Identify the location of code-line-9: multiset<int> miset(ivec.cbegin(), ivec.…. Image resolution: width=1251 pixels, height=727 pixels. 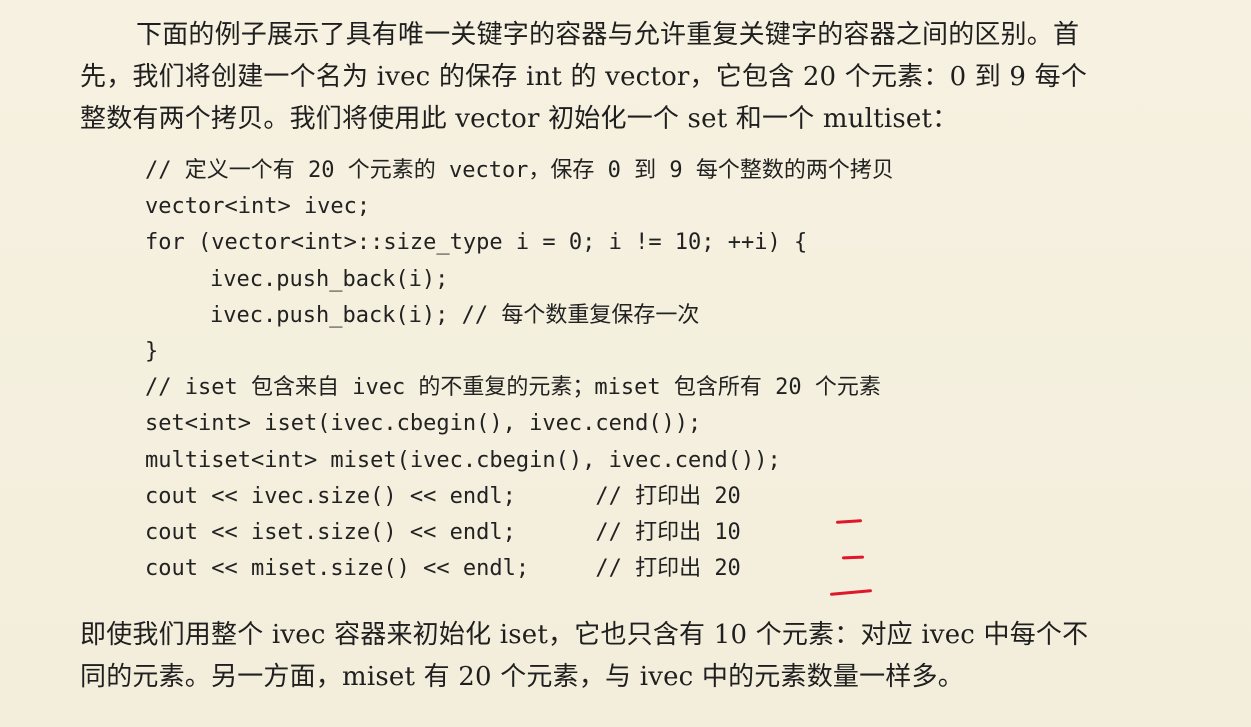
(463, 460).